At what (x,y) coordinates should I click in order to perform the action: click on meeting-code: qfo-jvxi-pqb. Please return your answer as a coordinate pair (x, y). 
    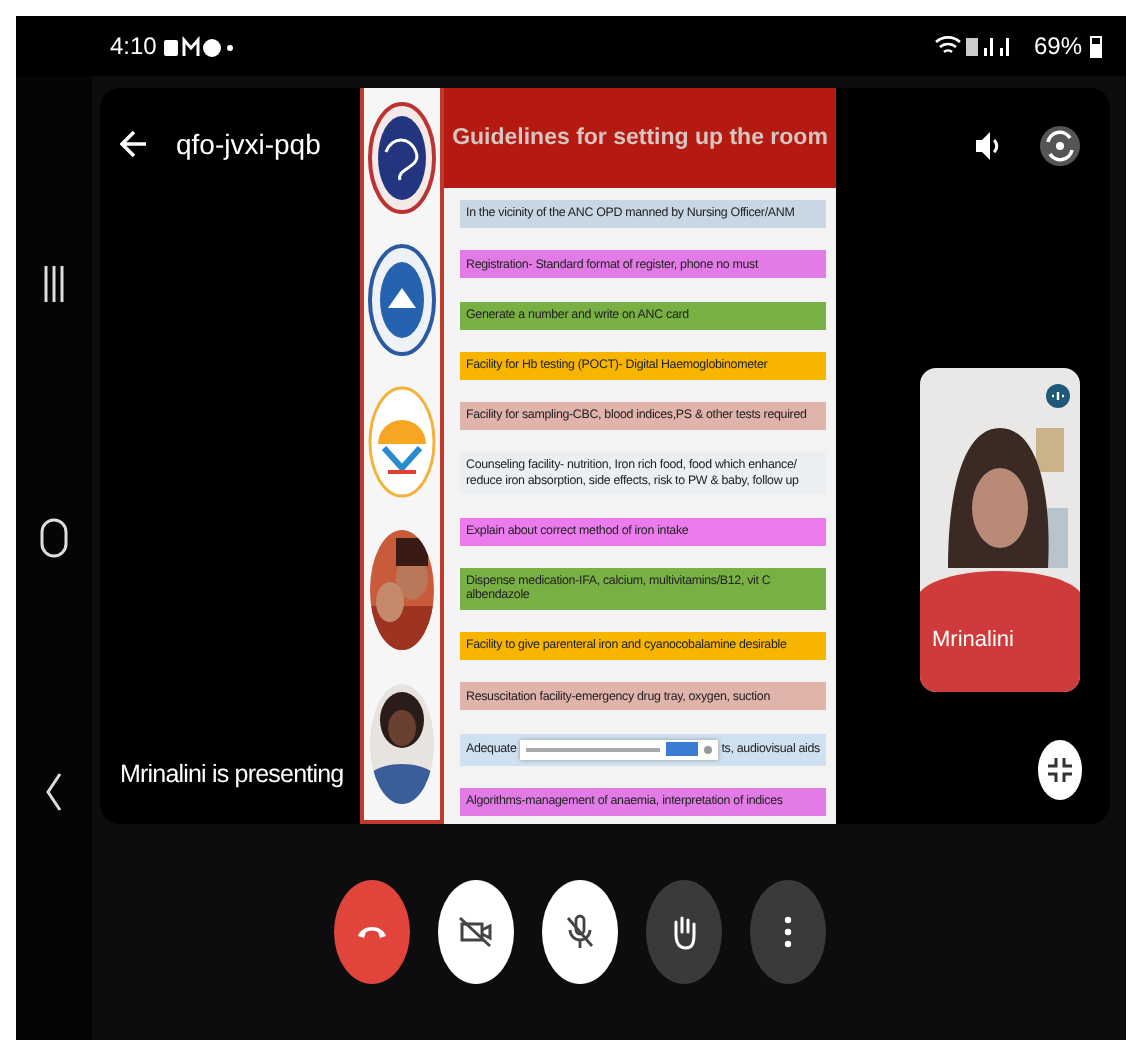
    Looking at the image, I should click on (248, 144).